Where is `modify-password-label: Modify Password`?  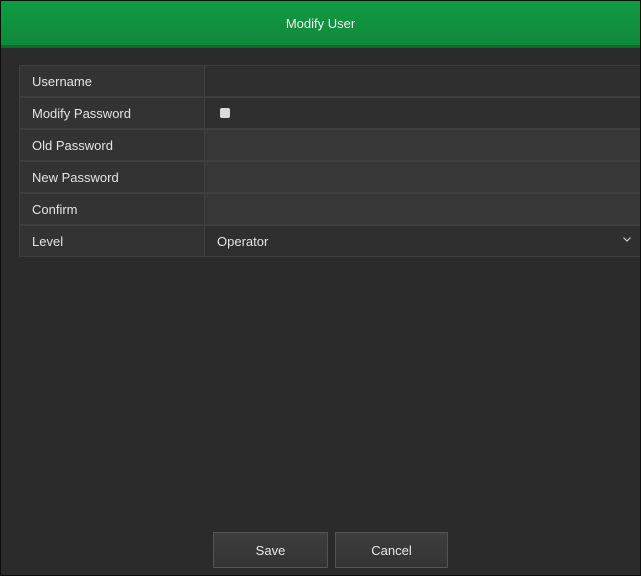
modify-password-label: Modify Password is located at coordinates (81, 113).